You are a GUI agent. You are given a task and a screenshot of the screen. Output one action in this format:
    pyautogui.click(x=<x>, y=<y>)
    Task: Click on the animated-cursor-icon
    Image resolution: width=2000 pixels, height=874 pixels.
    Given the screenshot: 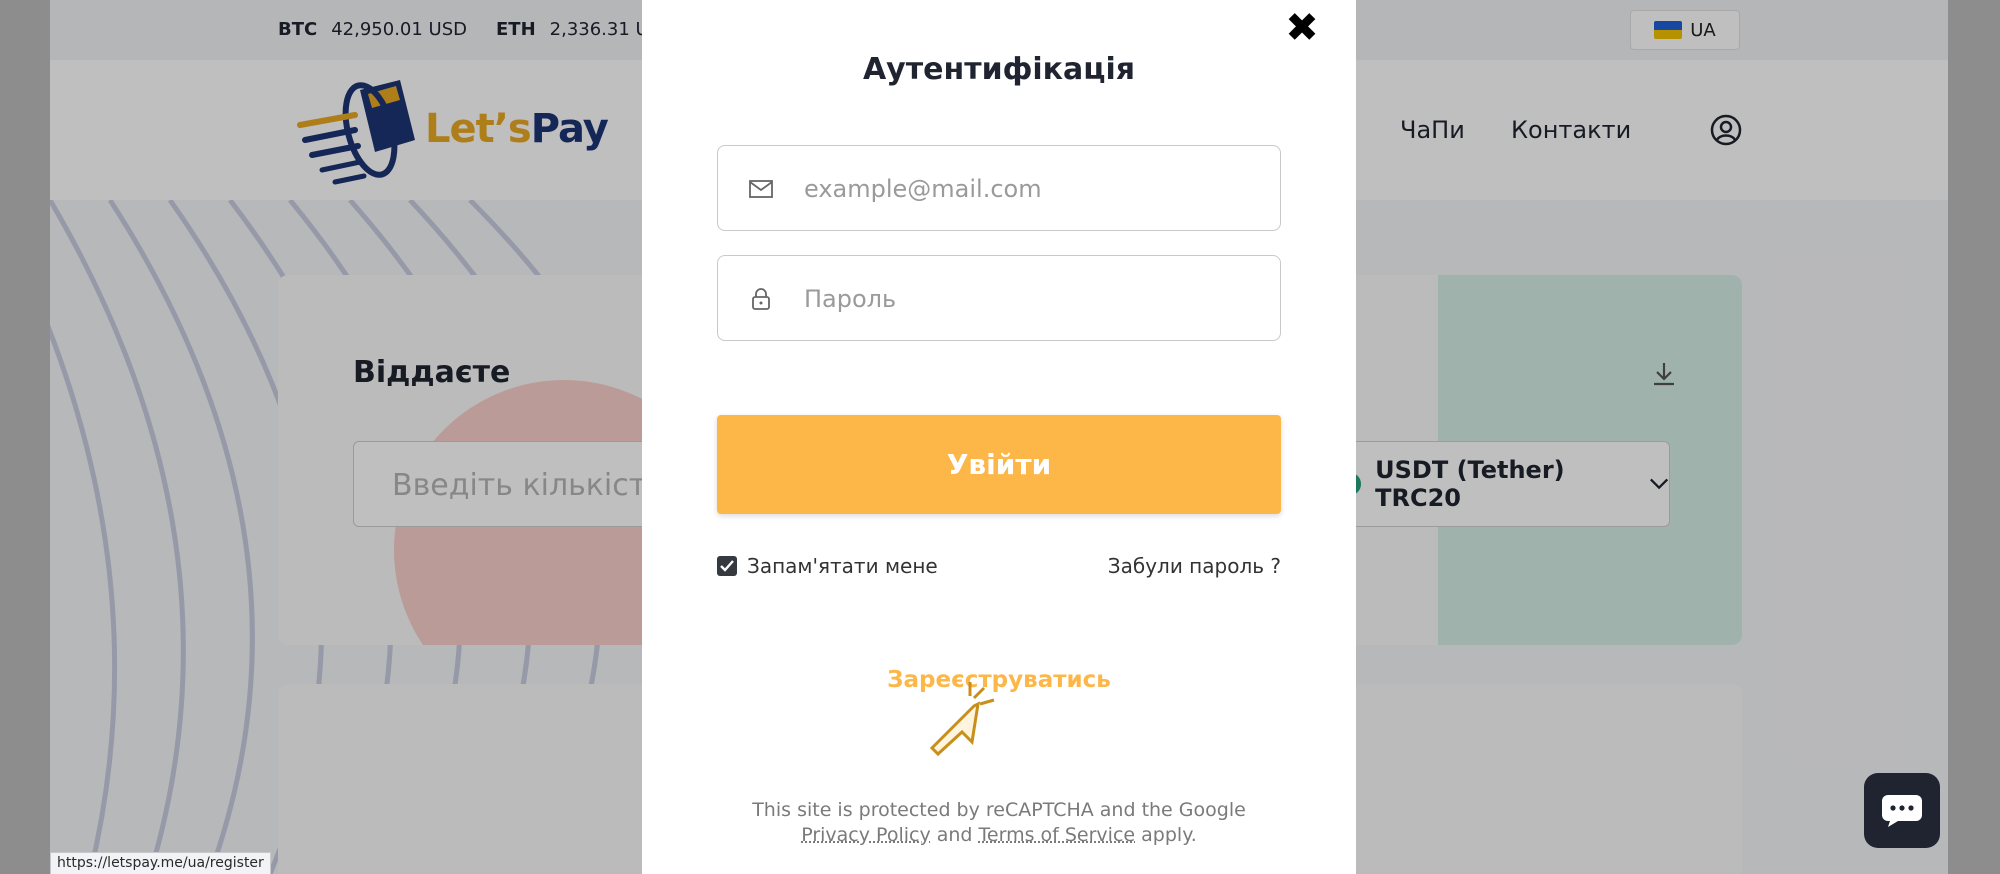 What is the action you would take?
    pyautogui.click(x=962, y=719)
    